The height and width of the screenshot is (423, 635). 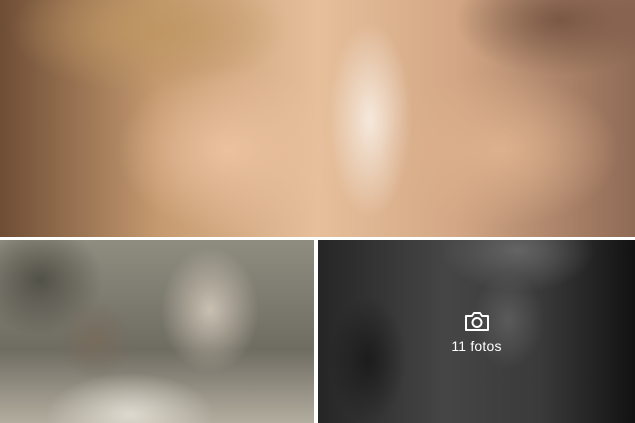 I want to click on photo-count-label: 11 fotos, so click(x=476, y=345).